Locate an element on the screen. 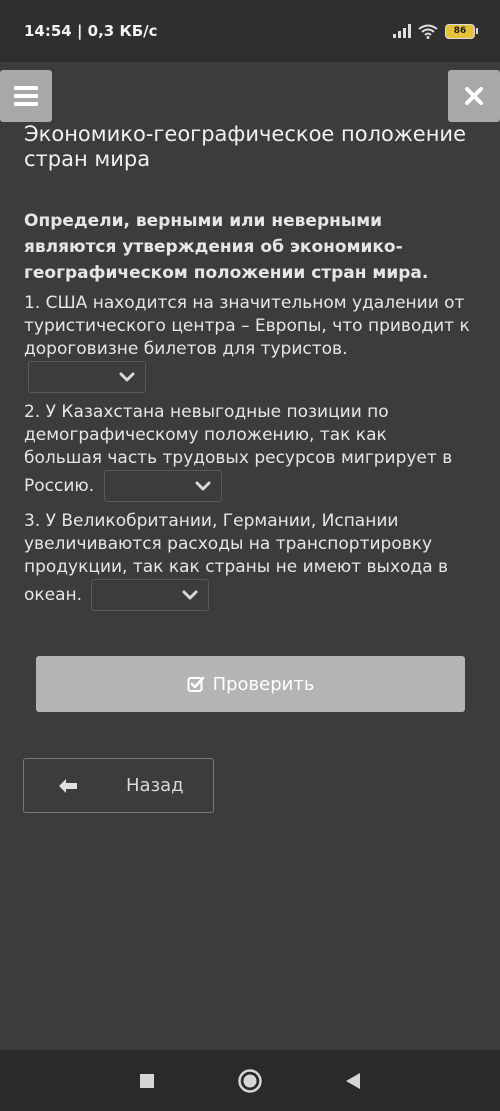 Image resolution: width=500 pixels, height=1111 pixels. battery-tip is located at coordinates (477, 31).